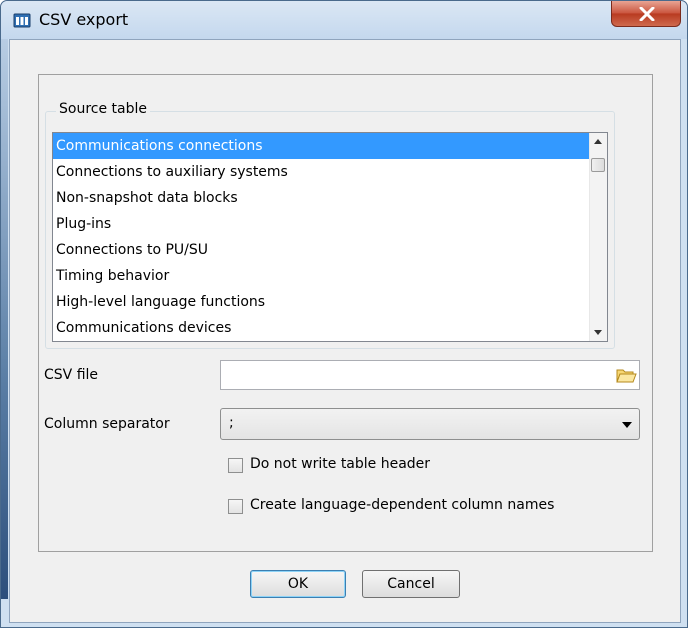 This screenshot has width=688, height=628. What do you see at coordinates (235, 465) in the screenshot?
I see `no-header-checkbox` at bounding box center [235, 465].